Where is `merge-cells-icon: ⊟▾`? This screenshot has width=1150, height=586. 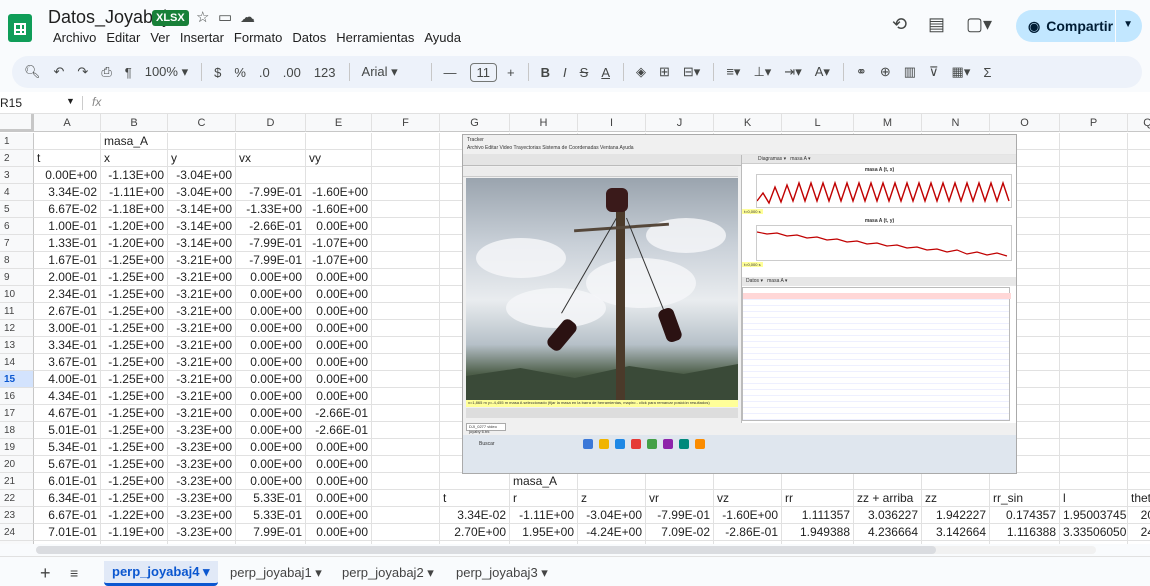 merge-cells-icon: ⊟▾ is located at coordinates (691, 72).